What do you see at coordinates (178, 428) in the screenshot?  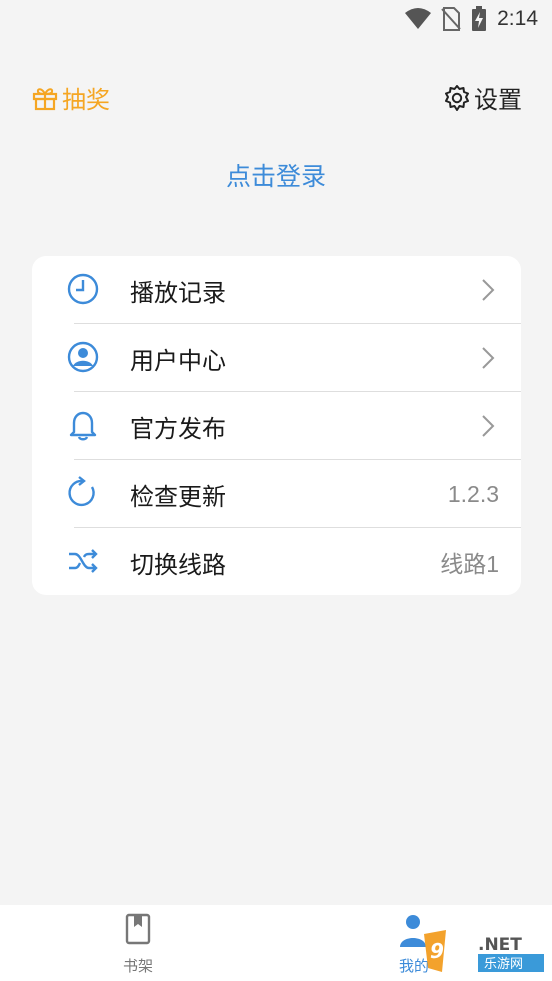 I see `menu-item-label: 官方发布` at bounding box center [178, 428].